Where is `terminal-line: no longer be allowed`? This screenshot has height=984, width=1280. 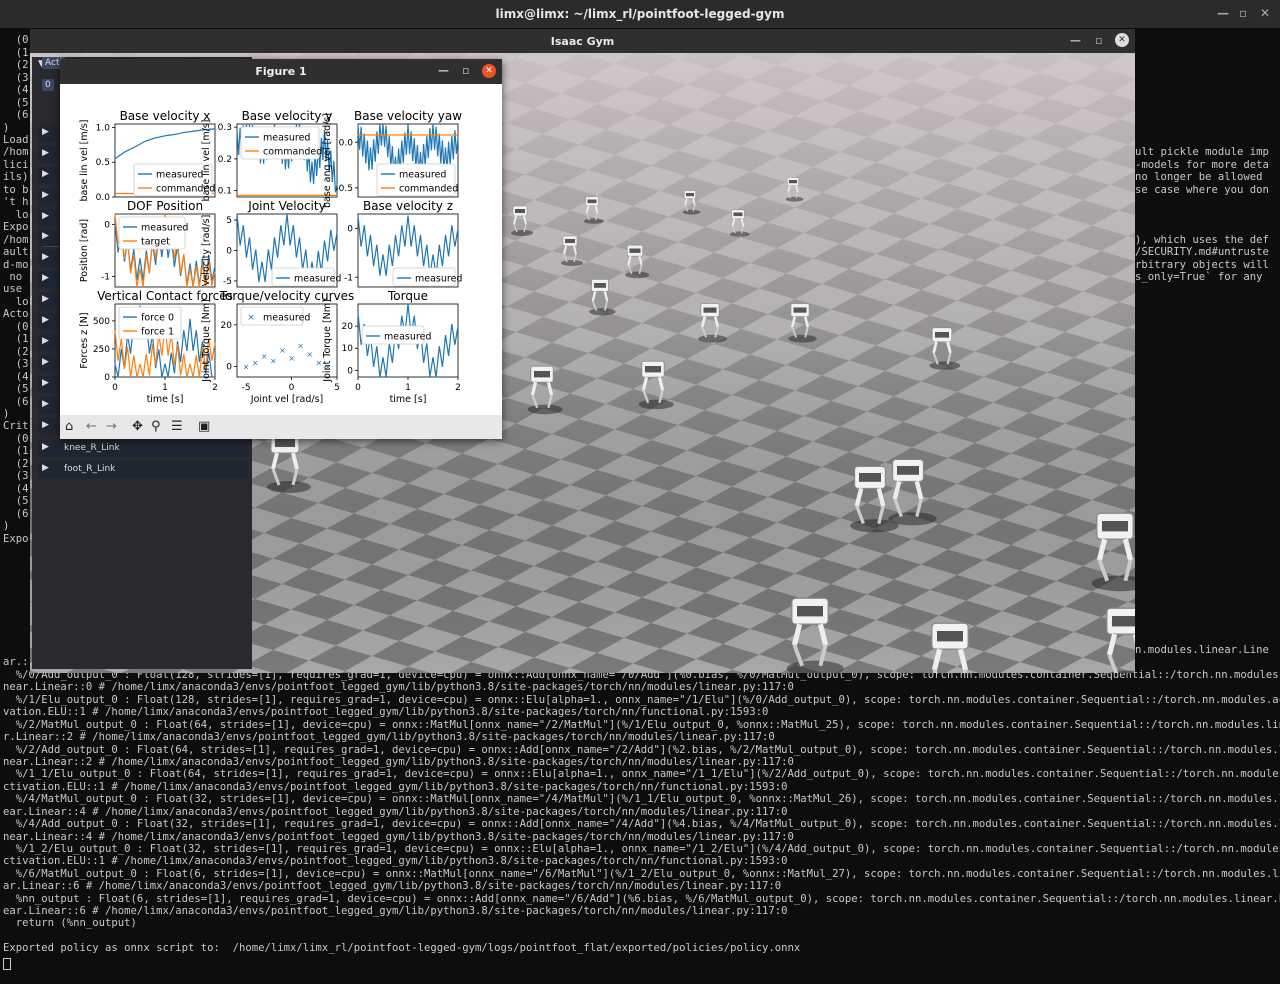 terminal-line: no longer be allowed is located at coordinates (1199, 177).